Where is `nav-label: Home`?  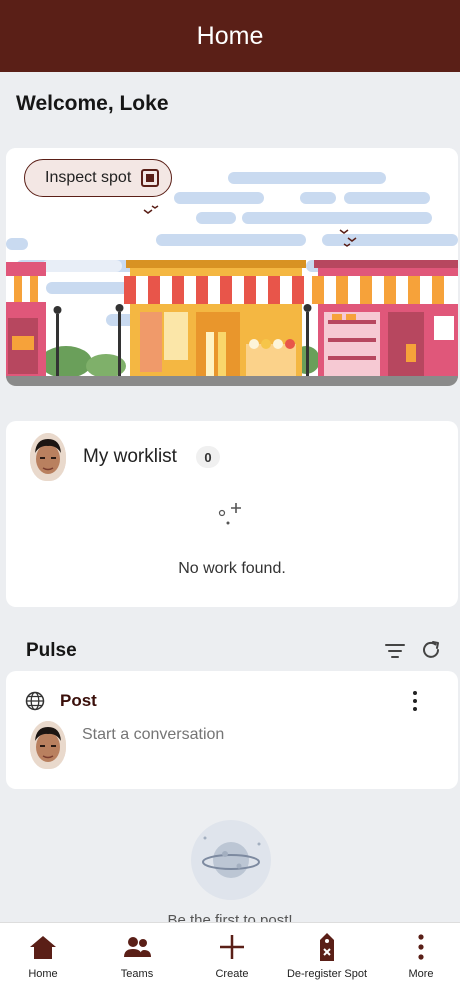 nav-label: Home is located at coordinates (43, 974).